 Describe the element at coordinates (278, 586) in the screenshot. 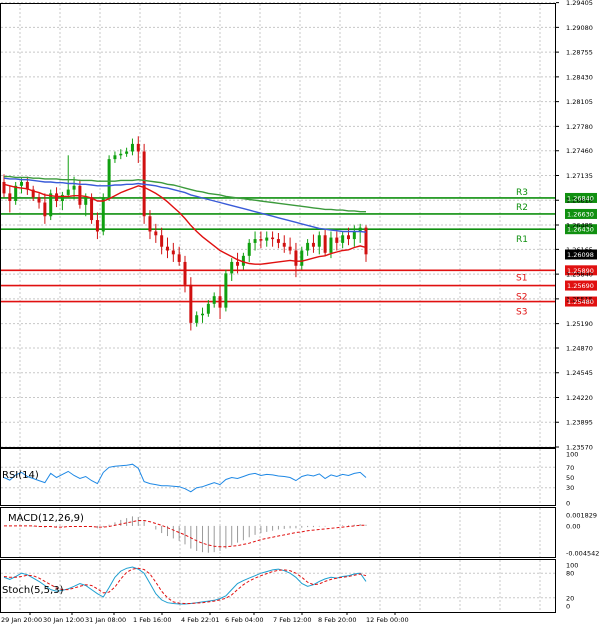

I see `panel-frame` at that location.